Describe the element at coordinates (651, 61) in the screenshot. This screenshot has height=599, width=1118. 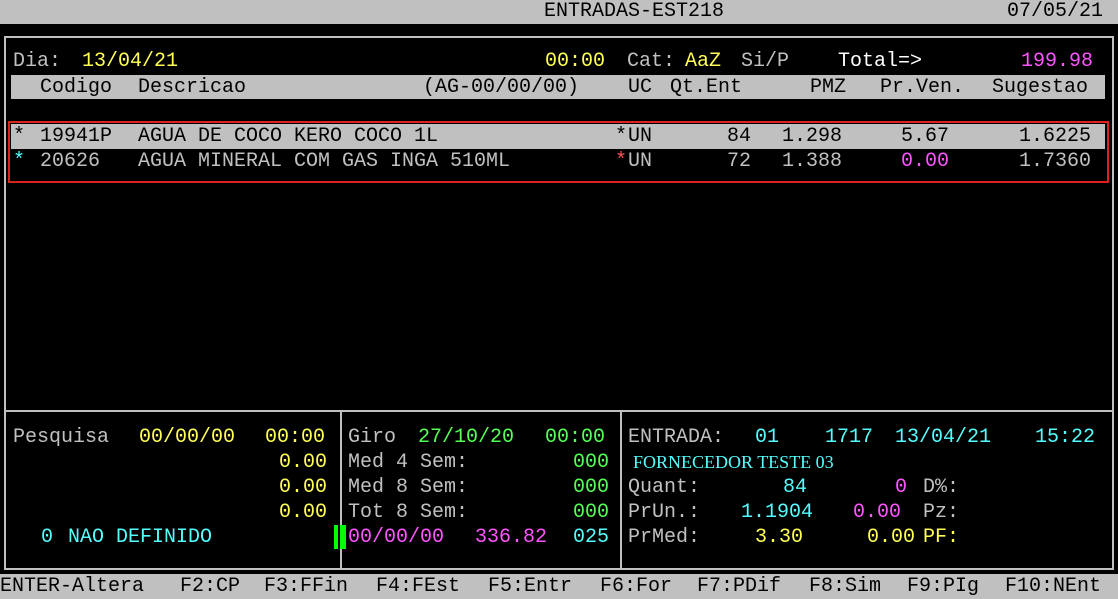
I see `cat-label: Cat:` at that location.